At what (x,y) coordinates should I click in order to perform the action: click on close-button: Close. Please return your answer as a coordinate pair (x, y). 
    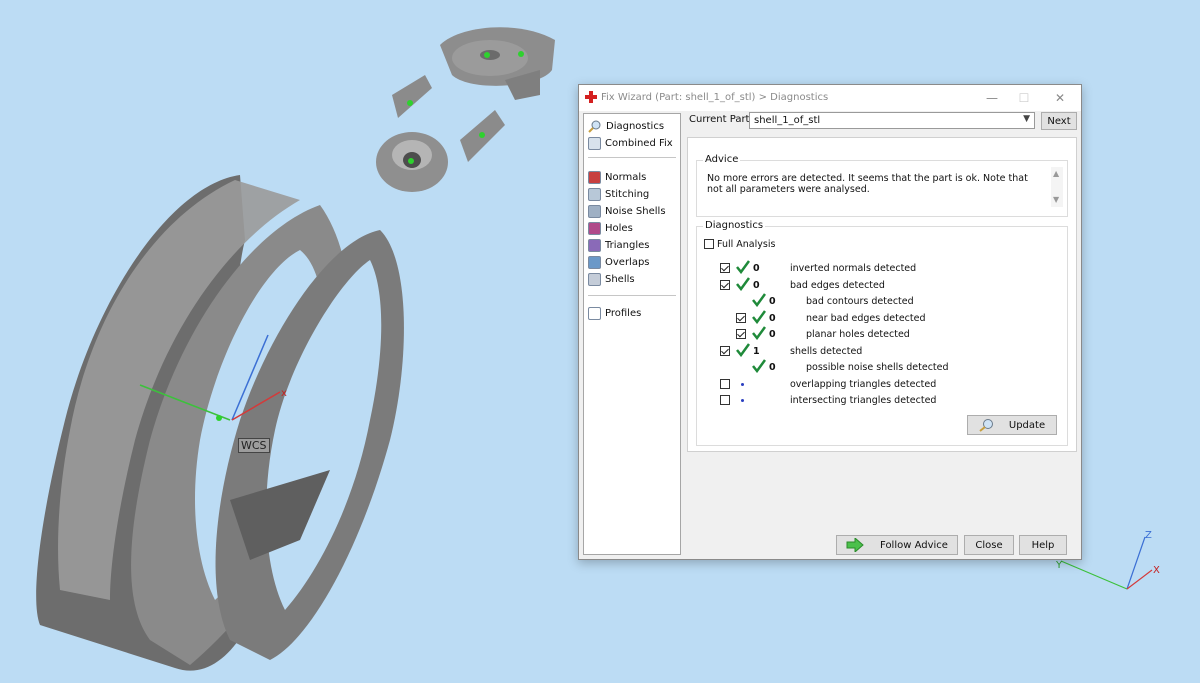
    Looking at the image, I should click on (989, 545).